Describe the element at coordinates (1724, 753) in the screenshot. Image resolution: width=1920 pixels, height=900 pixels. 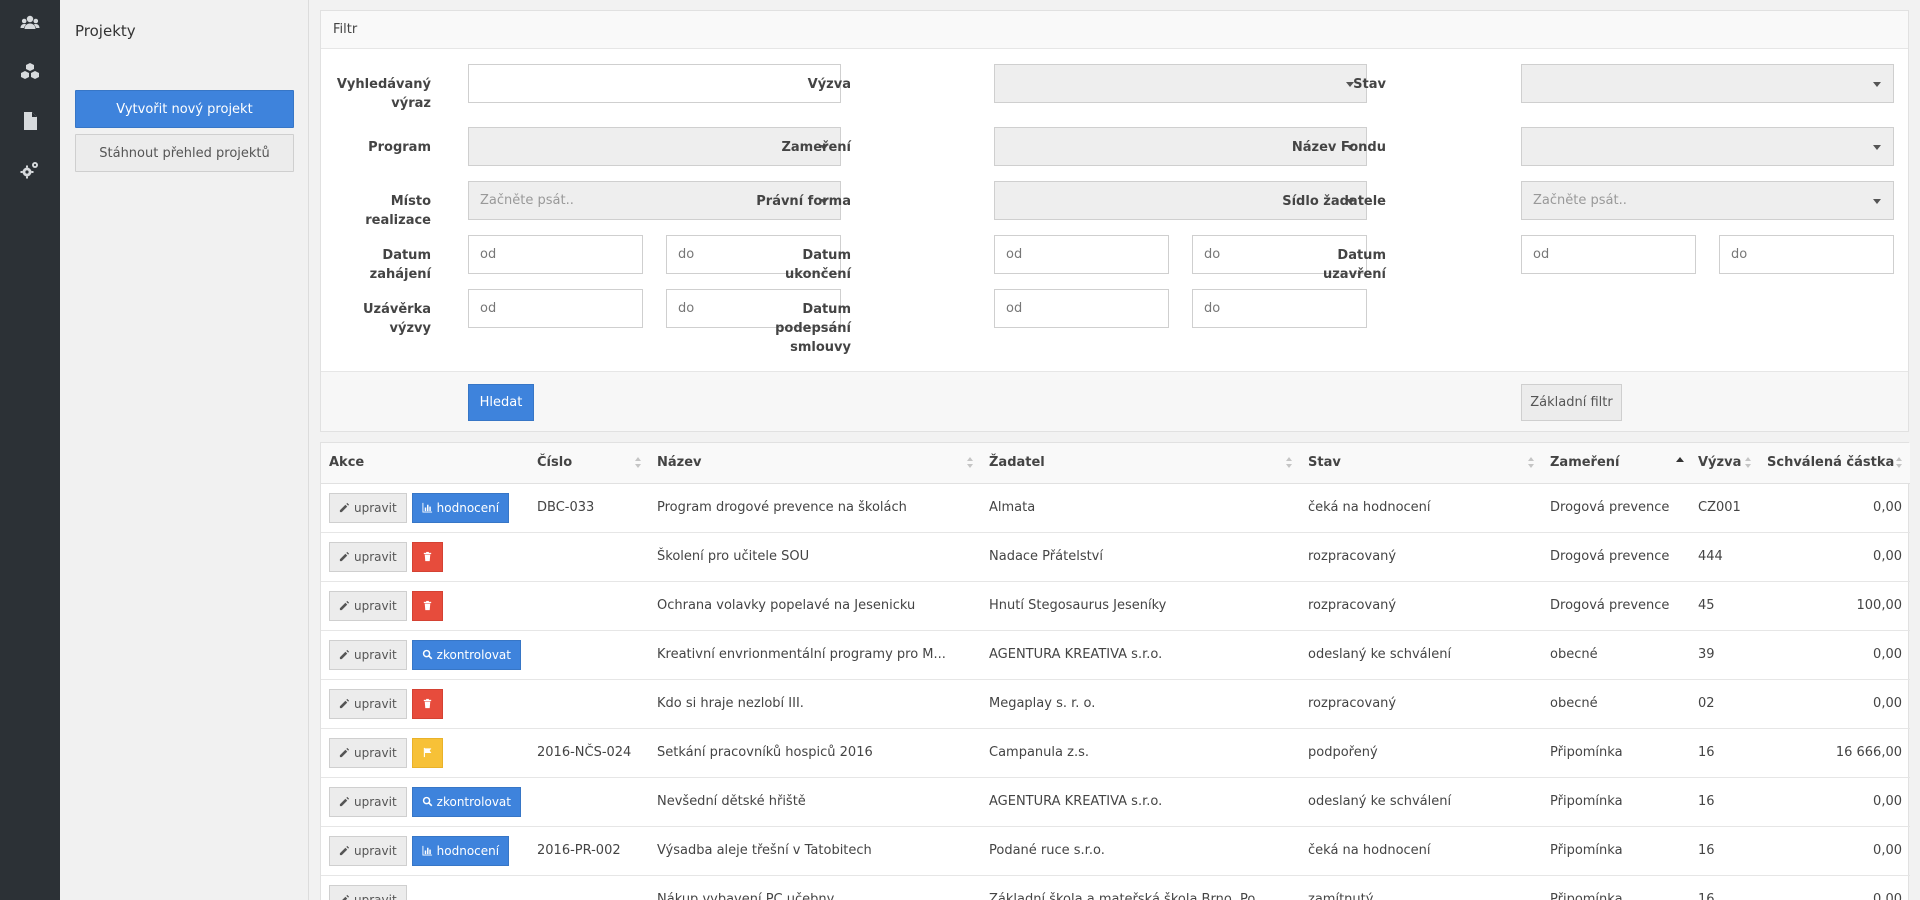
I see `cell-vyzva: 16` at that location.